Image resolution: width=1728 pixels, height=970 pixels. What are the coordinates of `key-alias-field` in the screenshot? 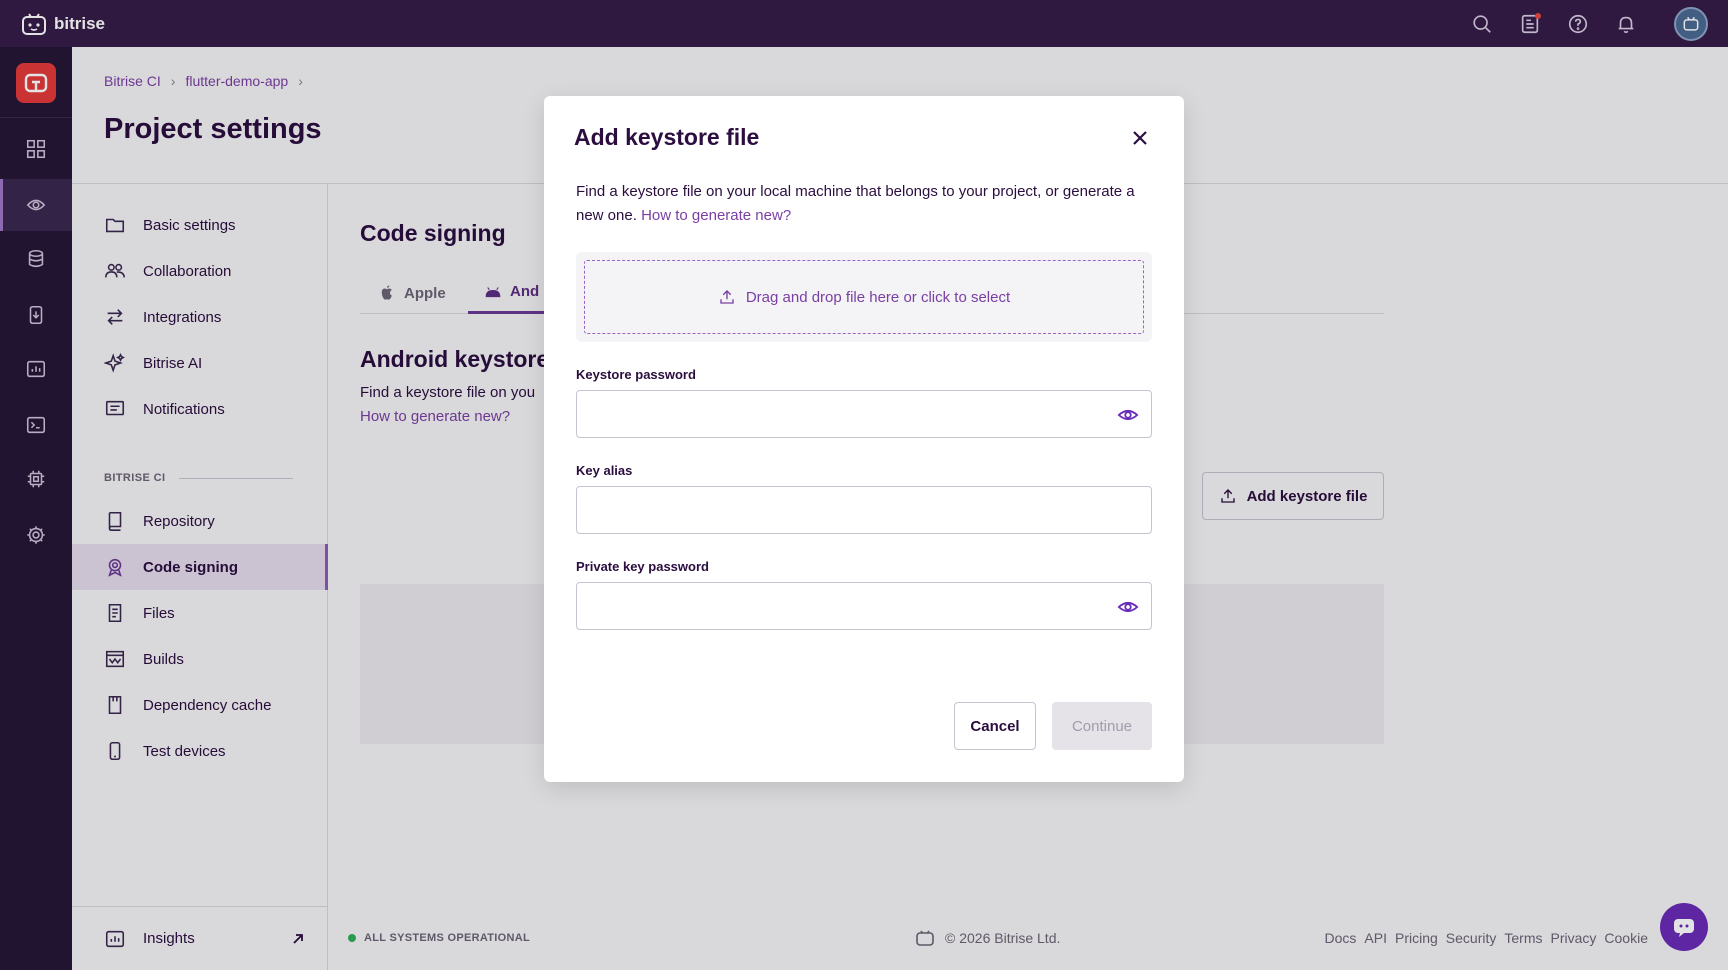 It's located at (864, 510).